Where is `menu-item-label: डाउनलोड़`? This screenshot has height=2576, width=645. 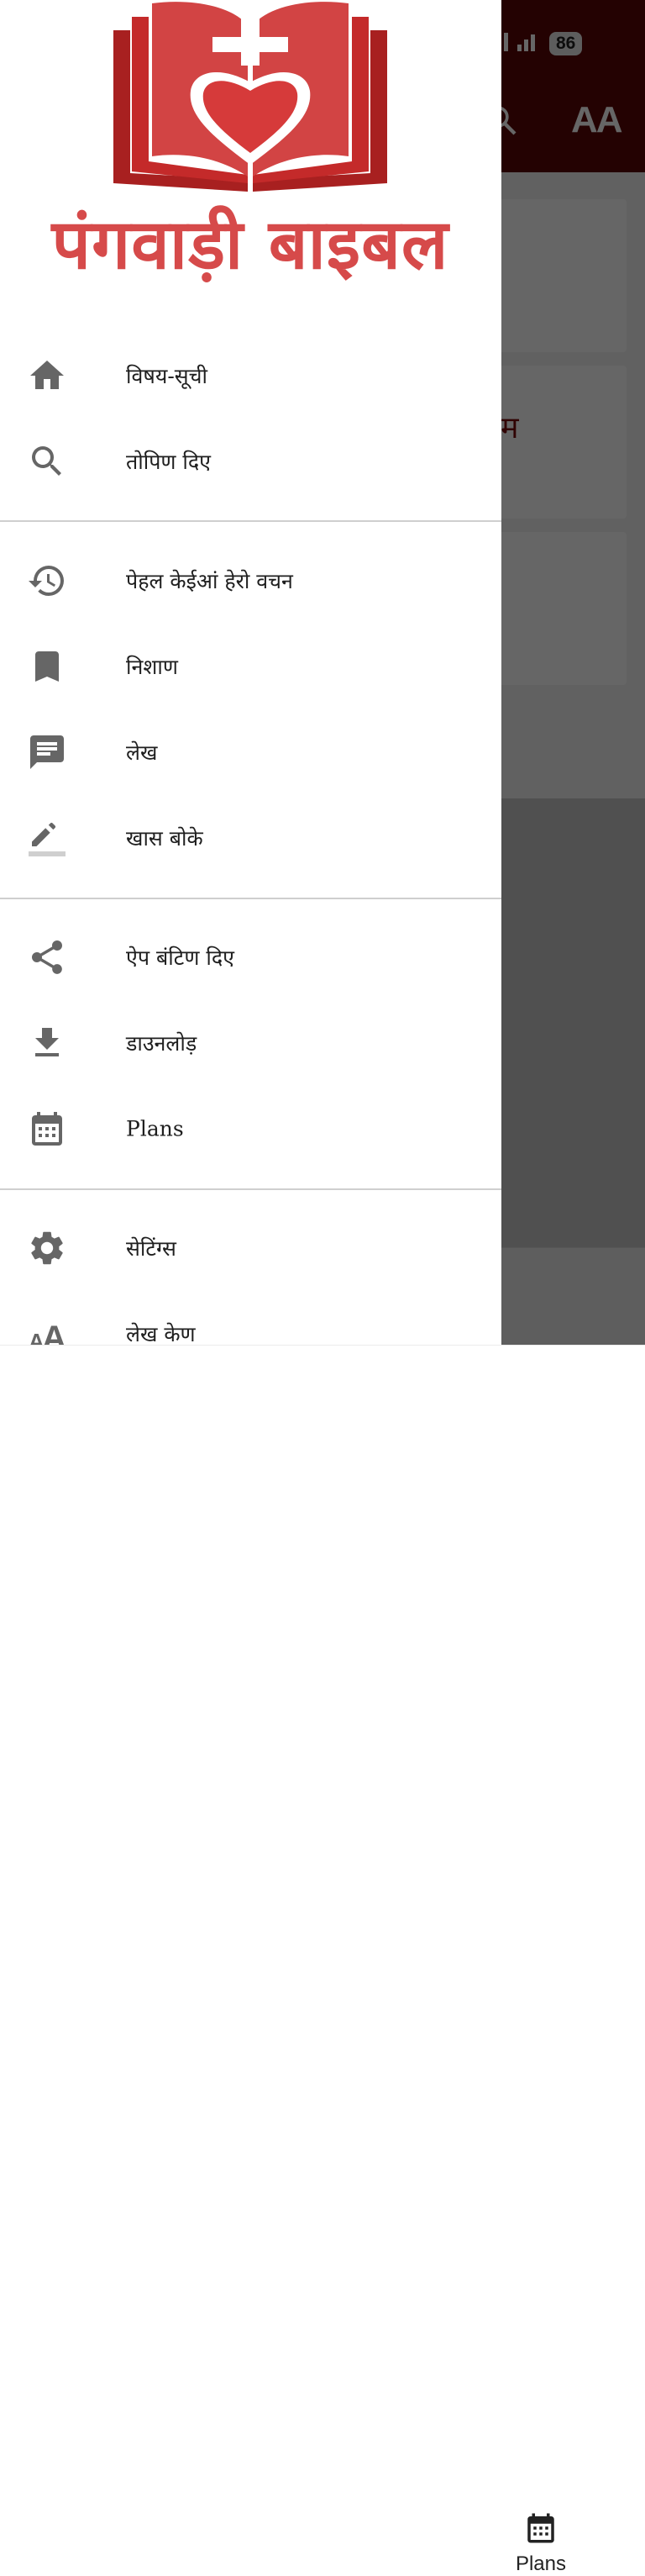 menu-item-label: डाउनलोड़ is located at coordinates (161, 1043).